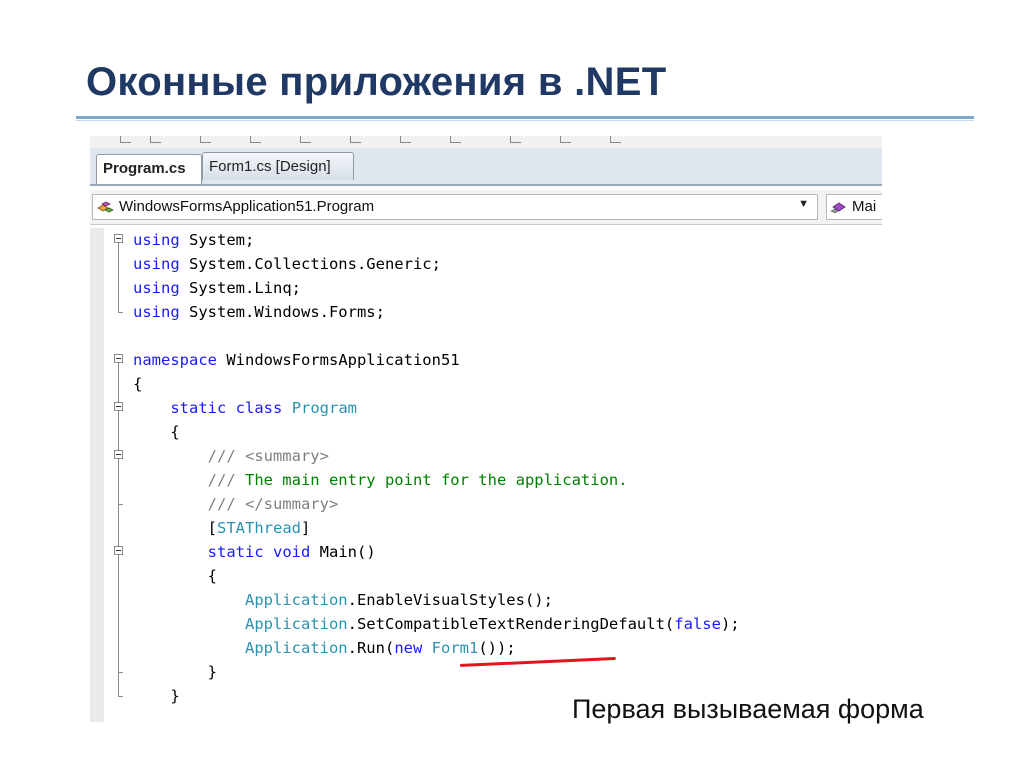  Describe the element at coordinates (748, 709) in the screenshot. I see `slide-caption: Первая вызываемая форма` at that location.